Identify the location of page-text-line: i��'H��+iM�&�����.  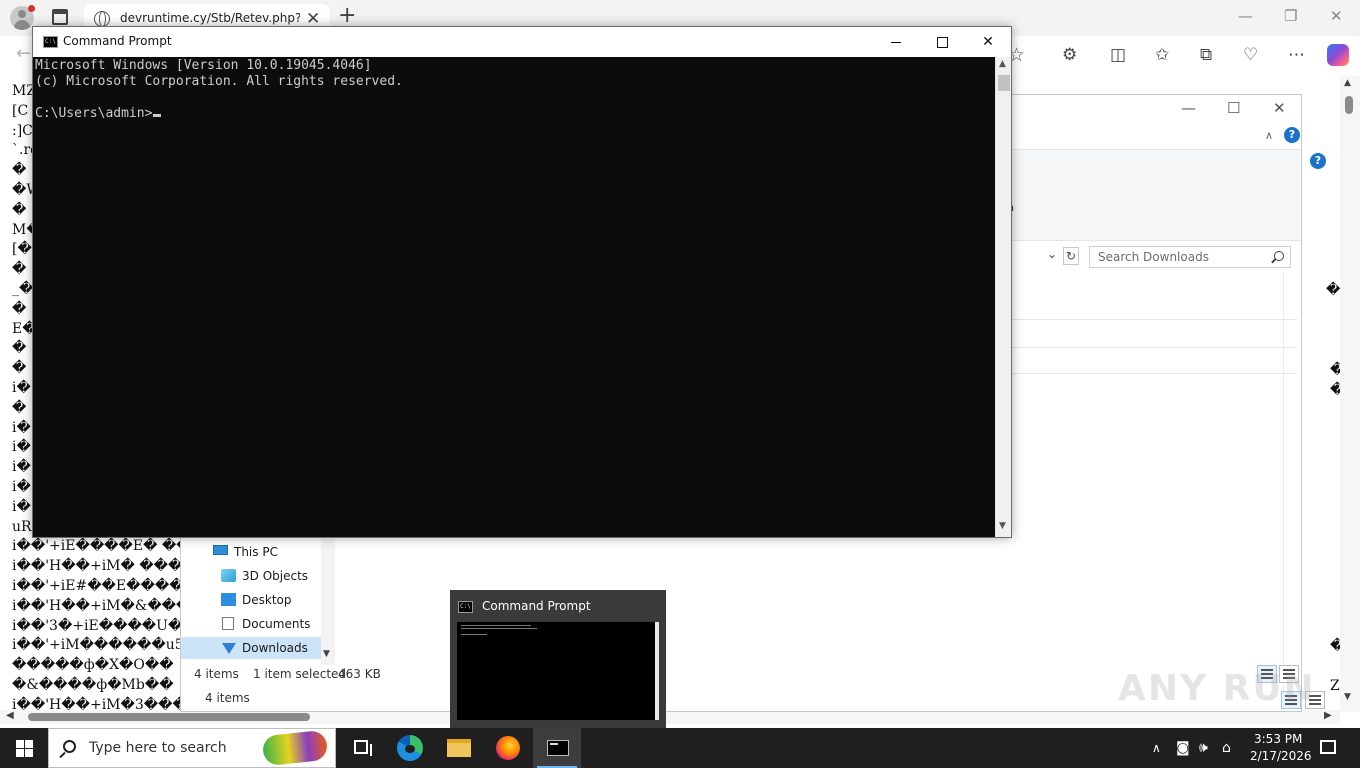
(107, 605).